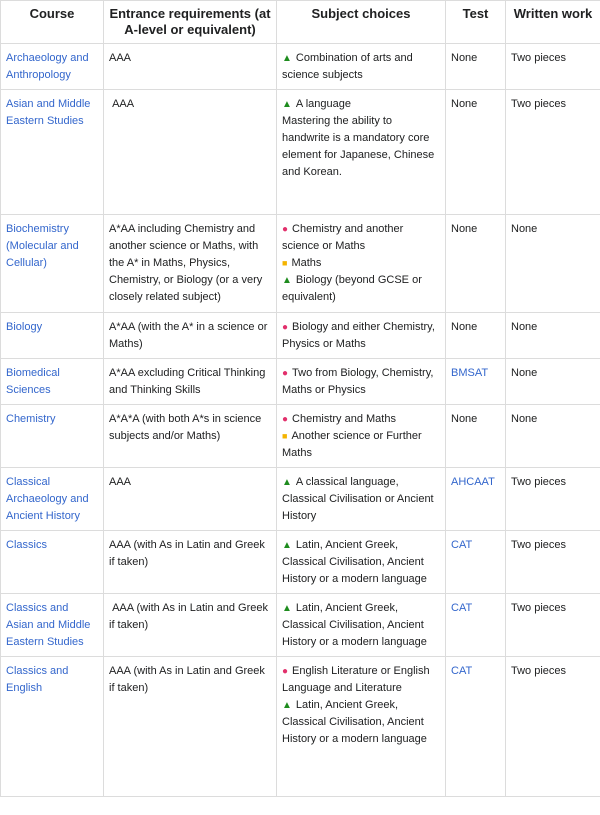 The height and width of the screenshot is (815, 600). Describe the element at coordinates (306, 263) in the screenshot. I see `subject-text: Maths` at that location.